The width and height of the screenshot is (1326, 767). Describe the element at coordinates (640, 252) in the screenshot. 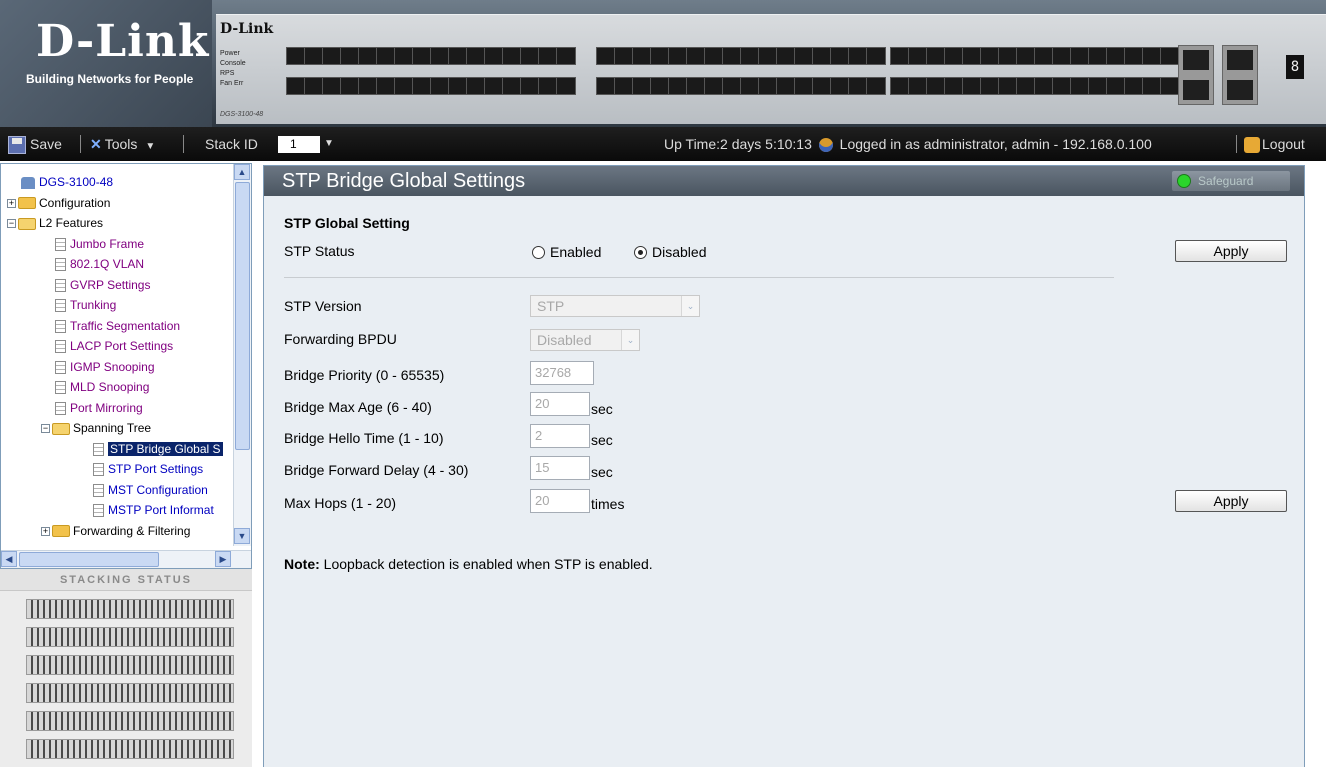

I see `radio-on-icon` at that location.